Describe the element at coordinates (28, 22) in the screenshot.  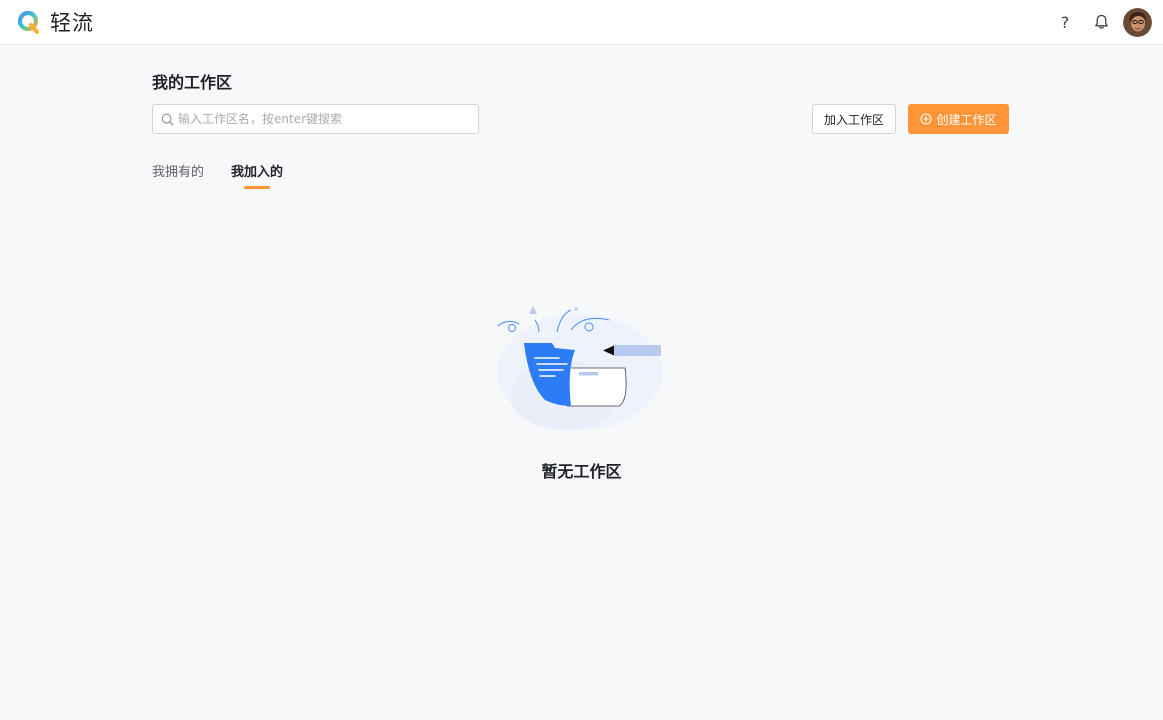
I see `q-logo-icon` at that location.